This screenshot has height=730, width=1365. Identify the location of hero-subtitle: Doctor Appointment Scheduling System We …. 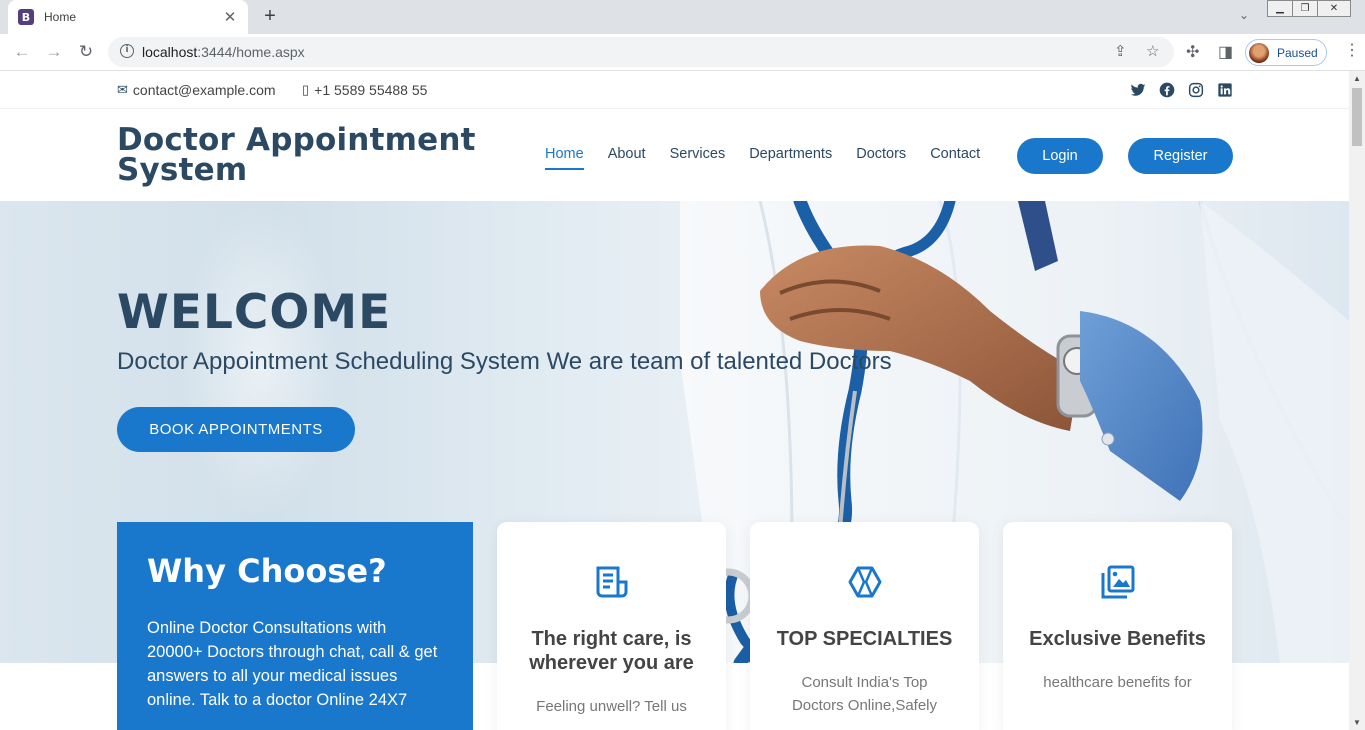
(504, 361).